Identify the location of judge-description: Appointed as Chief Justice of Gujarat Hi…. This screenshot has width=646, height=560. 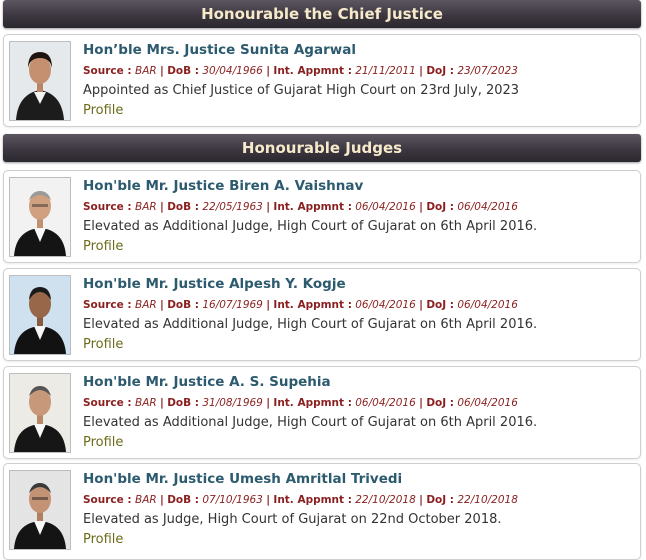
(301, 90).